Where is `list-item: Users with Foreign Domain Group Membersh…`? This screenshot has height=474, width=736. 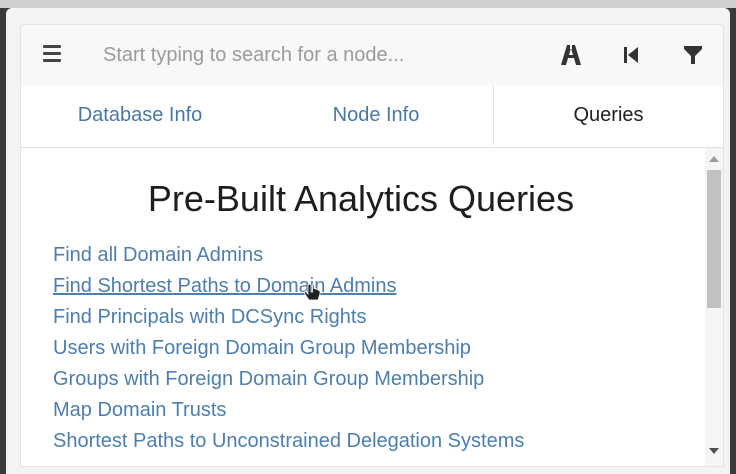
list-item: Users with Foreign Domain Group Membersh… is located at coordinates (288, 348).